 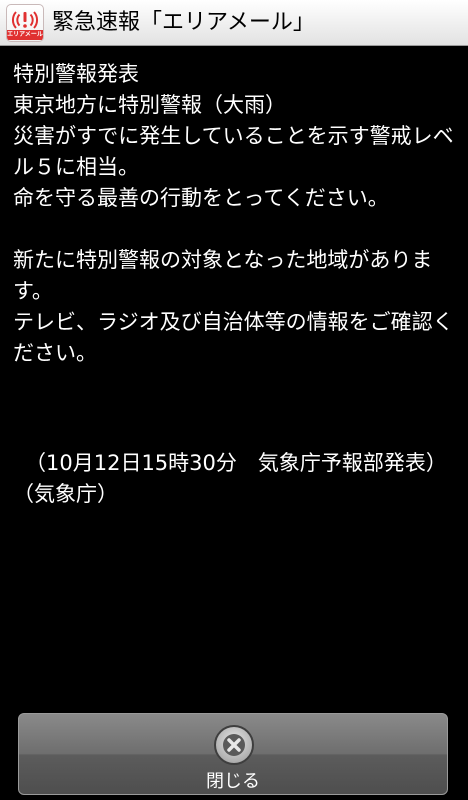 What do you see at coordinates (76, 74) in the screenshot?
I see `message-line-heading: 特別警報発表` at bounding box center [76, 74].